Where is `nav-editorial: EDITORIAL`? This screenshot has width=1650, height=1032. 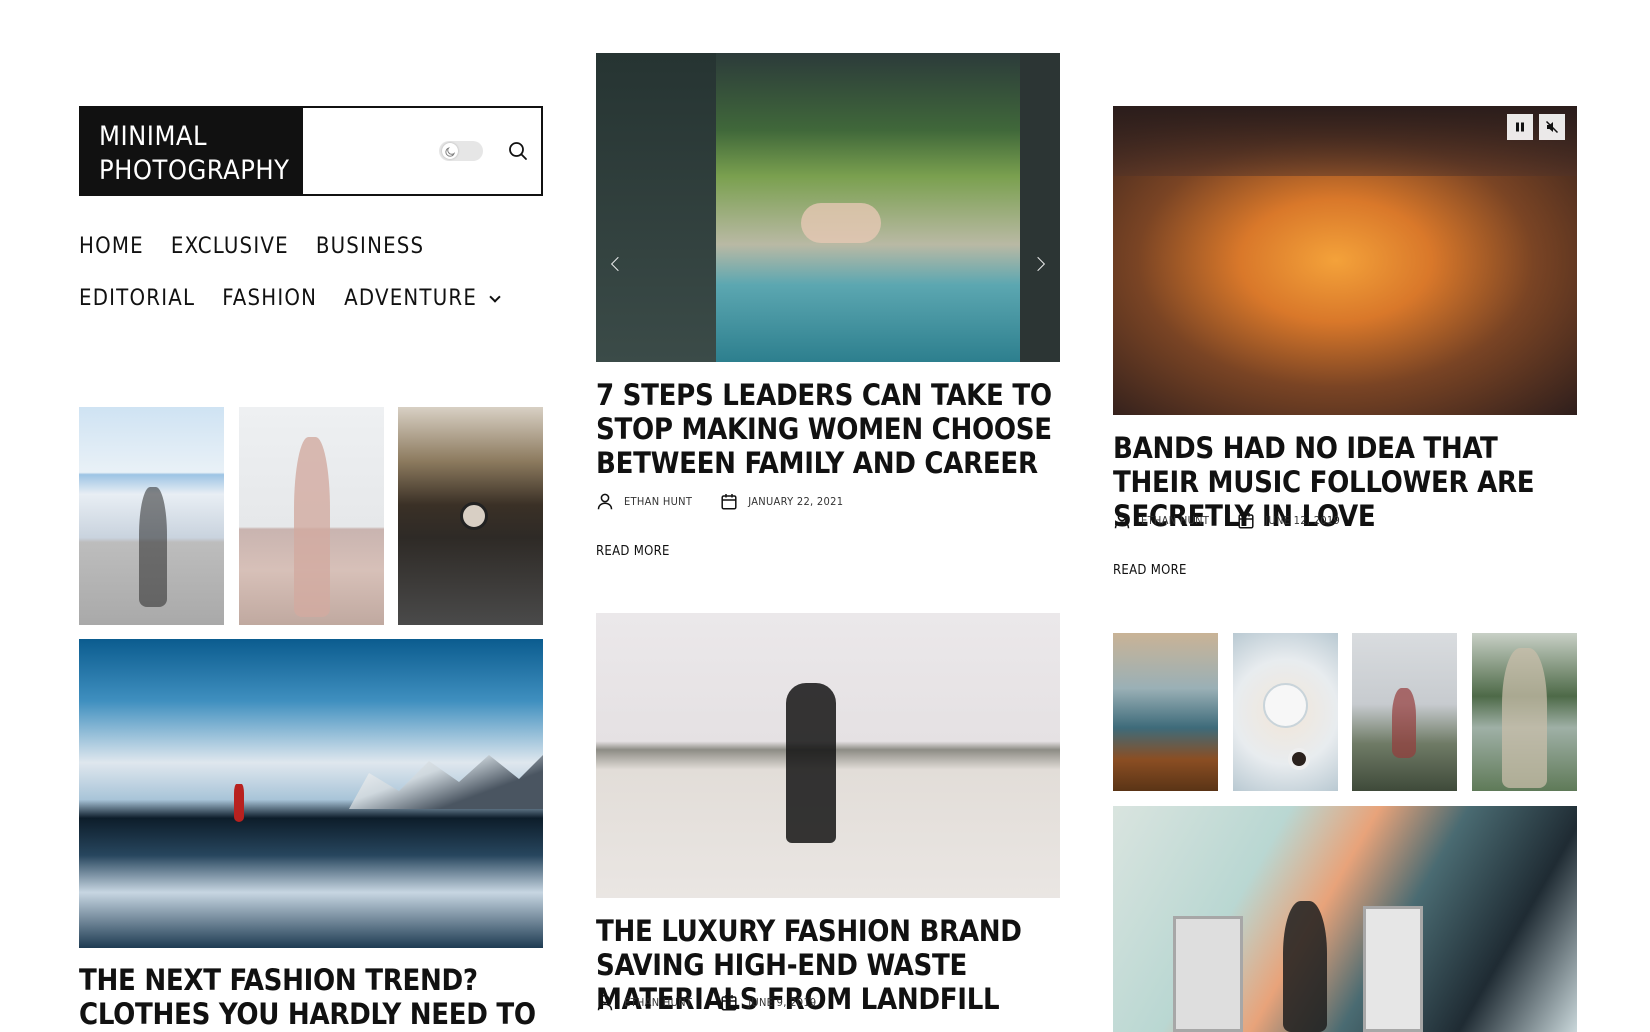
nav-editorial: EDITORIAL is located at coordinates (137, 299).